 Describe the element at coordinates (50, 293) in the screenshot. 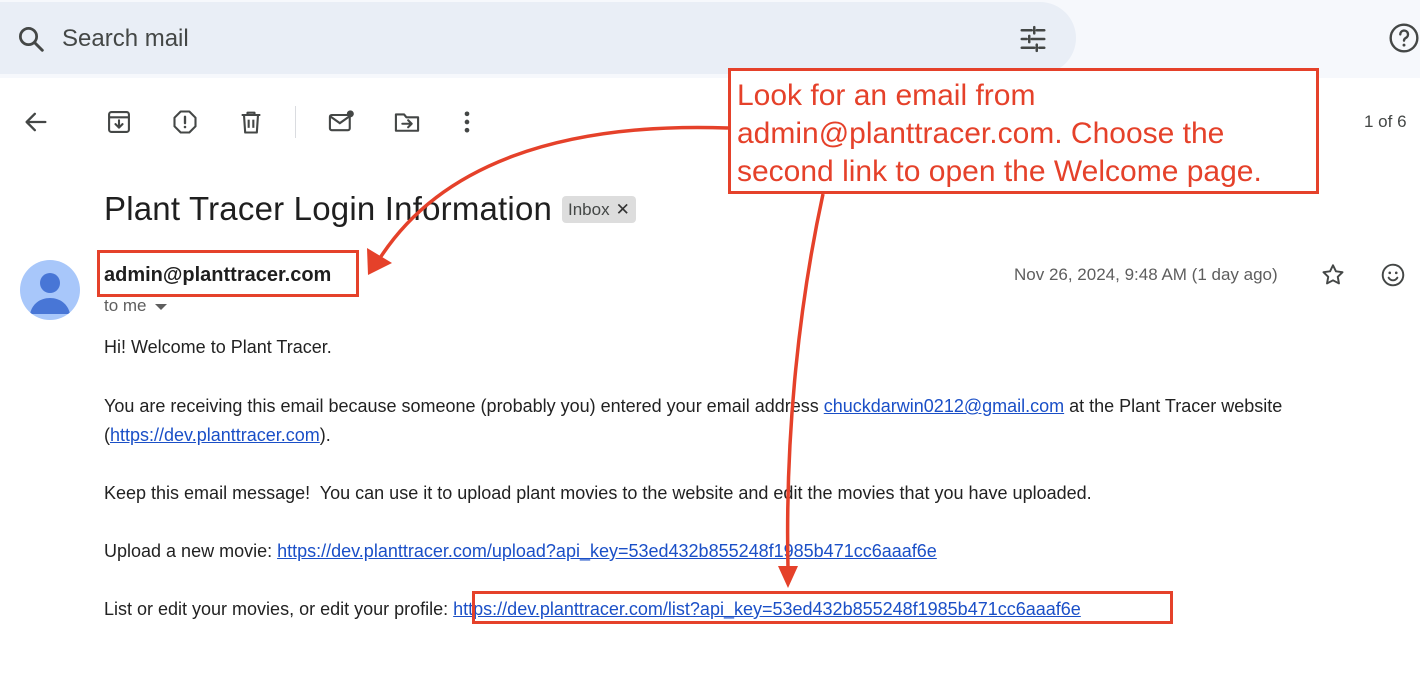

I see `person-icon` at that location.